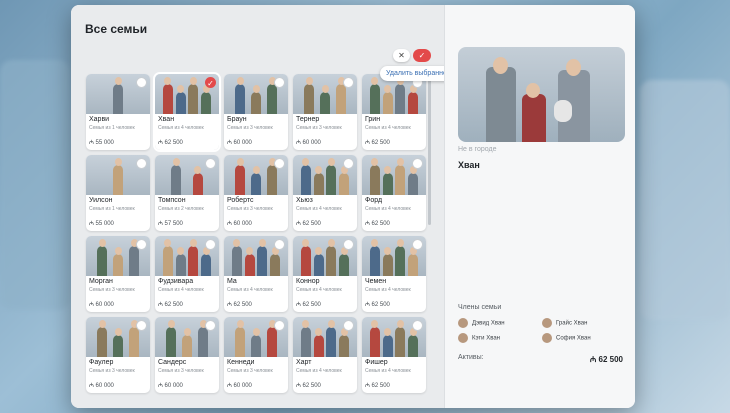 The image size is (730, 413). Describe the element at coordinates (394, 355) in the screenshot. I see `family-card: Фишер Семья из 4 человек ₼ 62 500` at that location.